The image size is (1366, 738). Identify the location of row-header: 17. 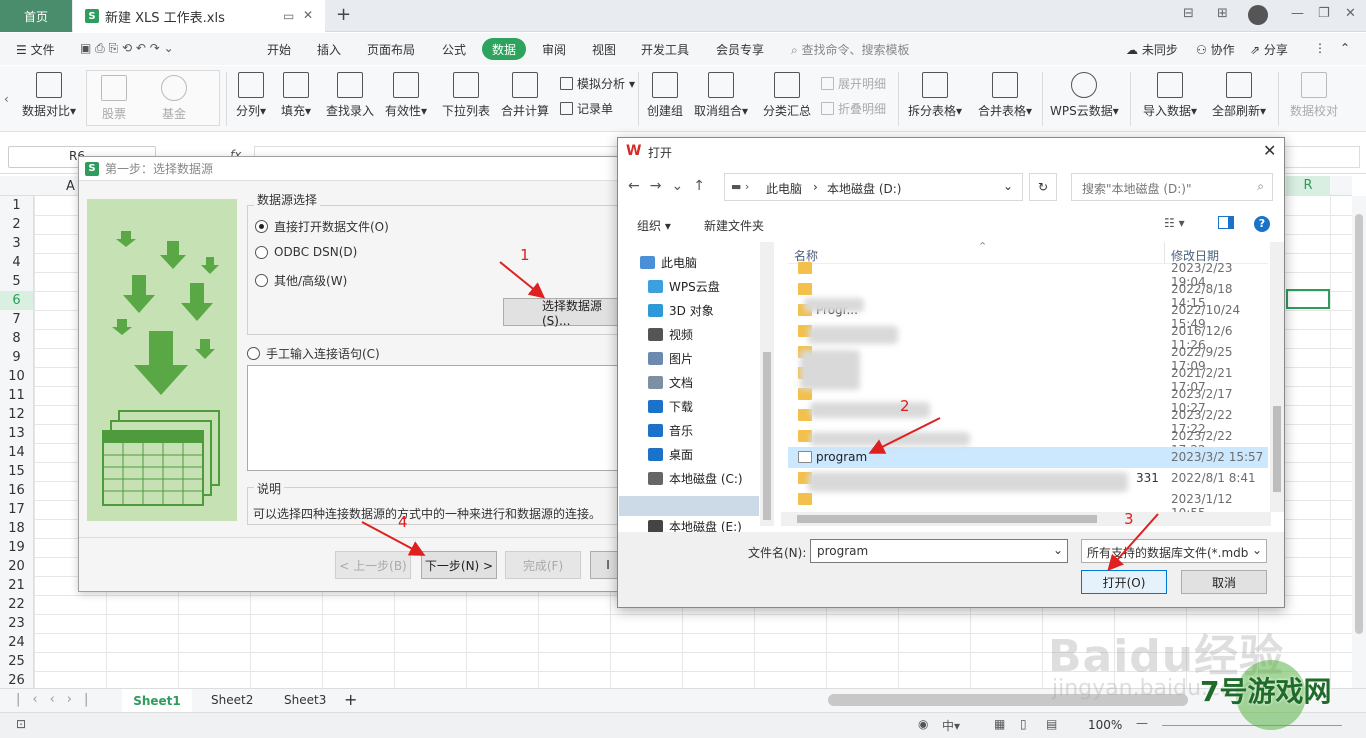
(17, 509).